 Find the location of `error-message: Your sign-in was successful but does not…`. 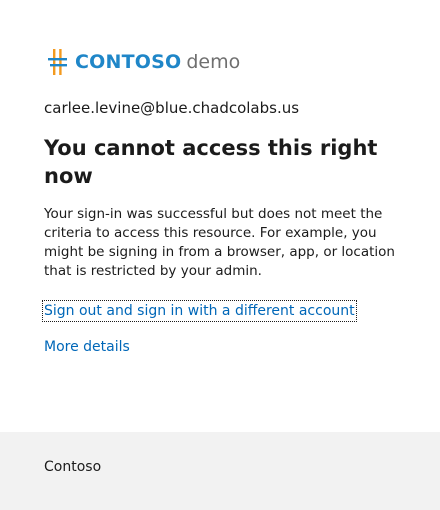

error-message: Your sign-in was successful but does not… is located at coordinates (219, 242).